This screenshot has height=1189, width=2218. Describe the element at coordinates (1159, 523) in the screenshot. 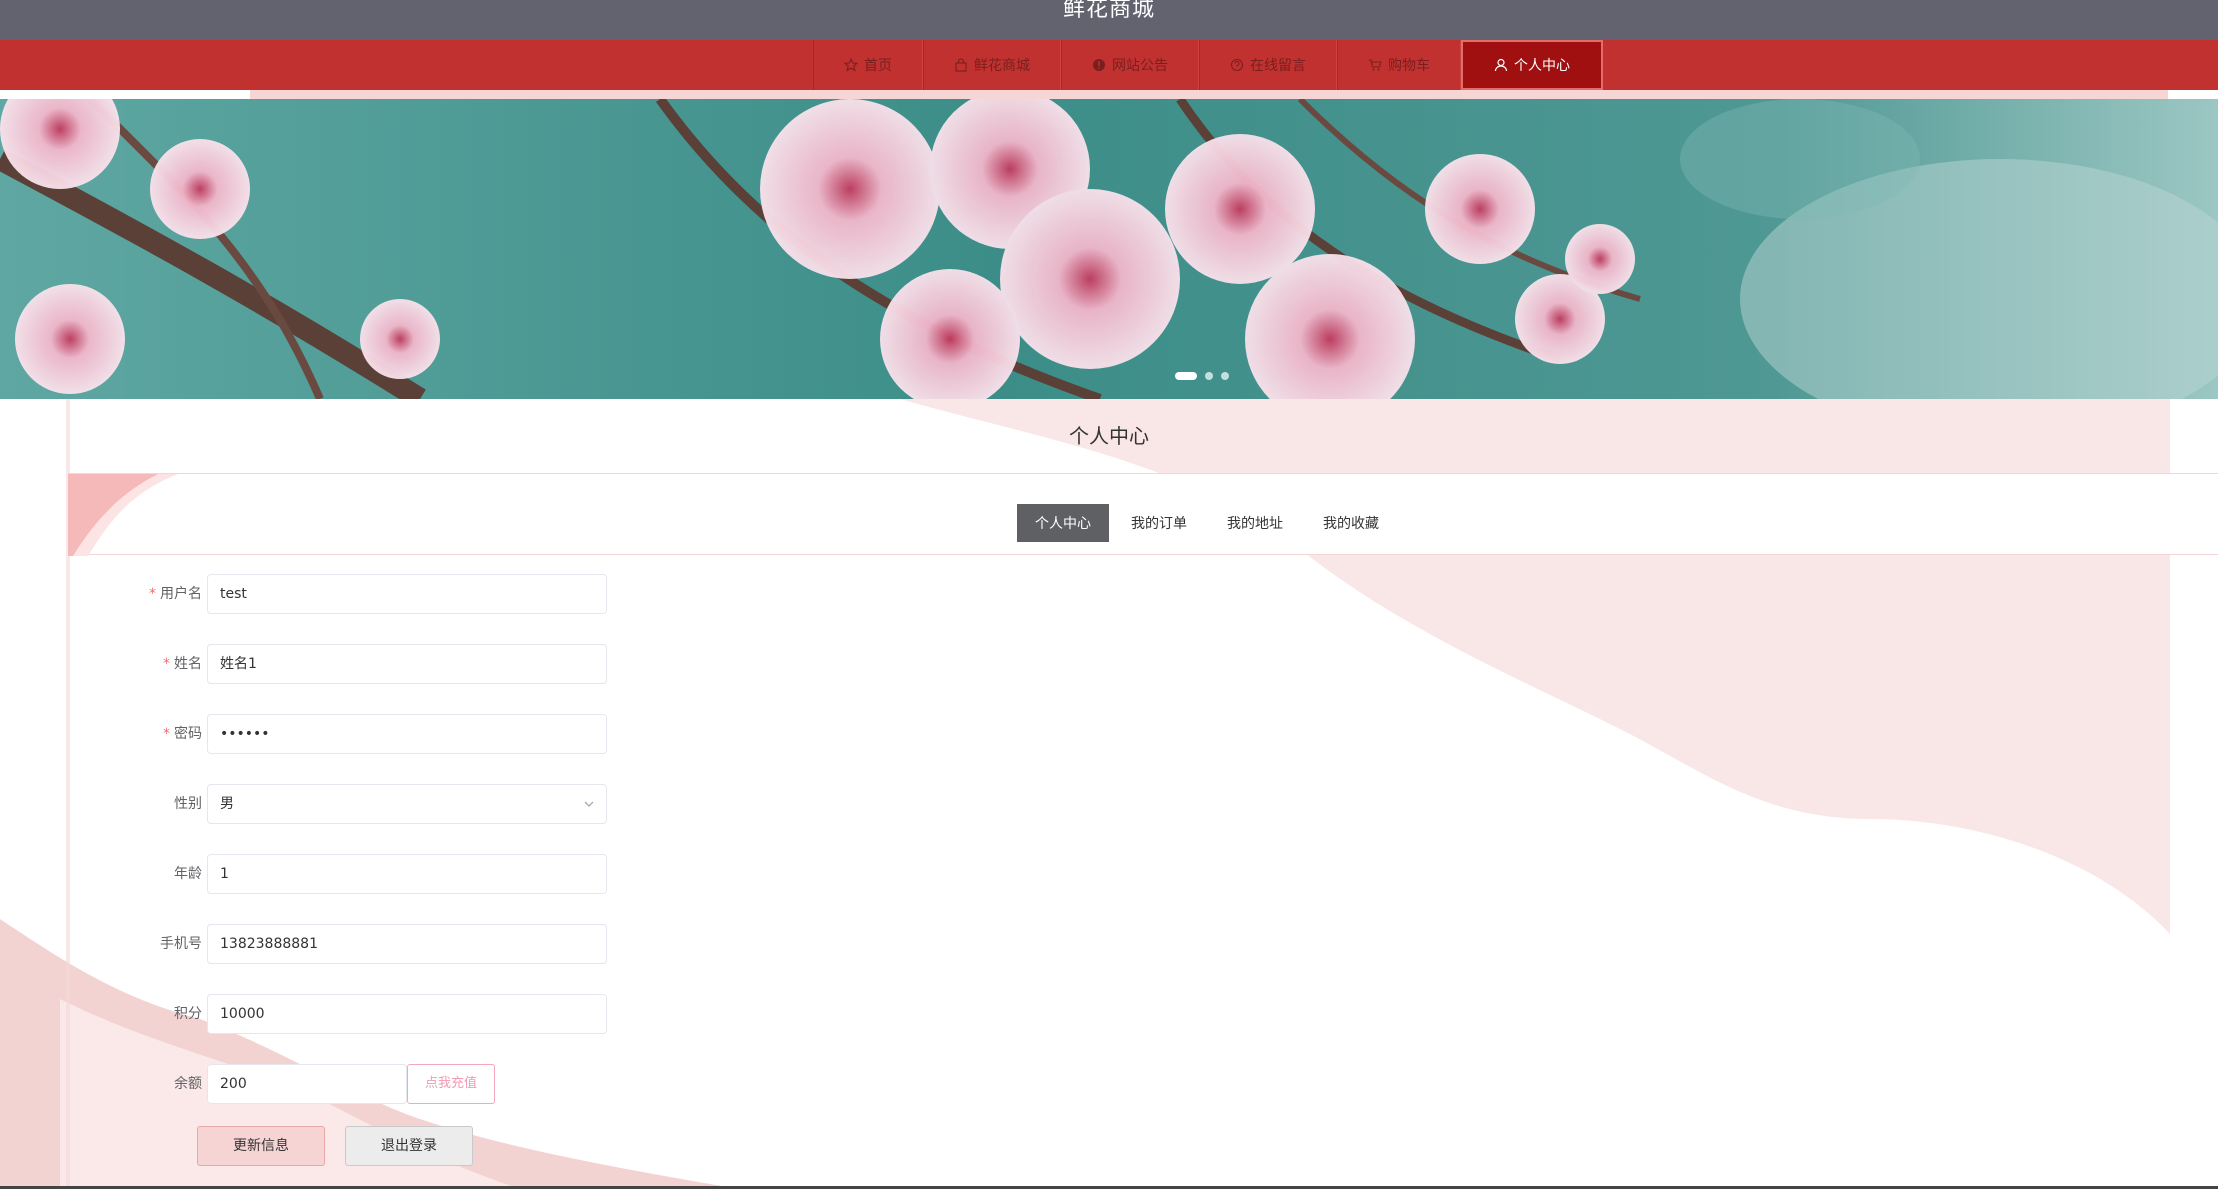

I see `tab-orders: 我的订单` at that location.